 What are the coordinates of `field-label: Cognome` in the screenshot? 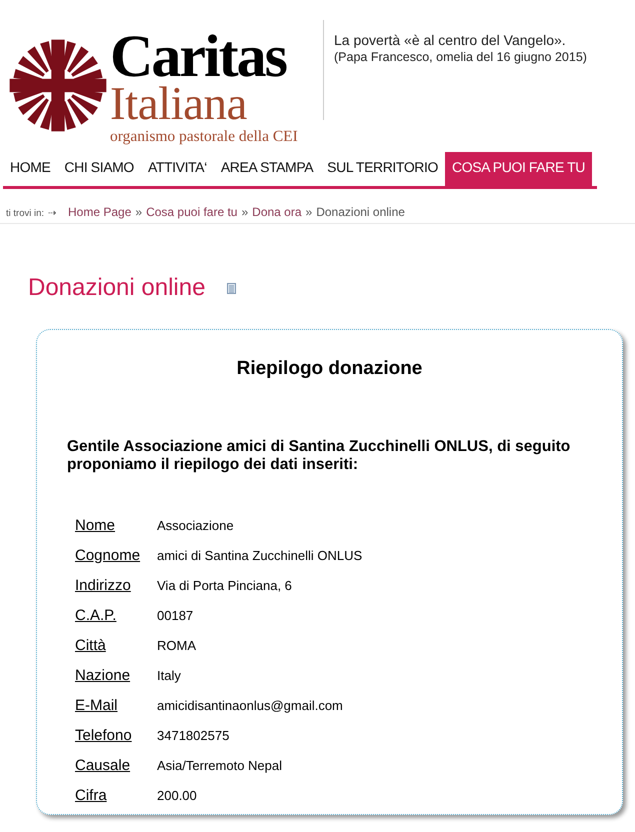 It's located at (108, 555).